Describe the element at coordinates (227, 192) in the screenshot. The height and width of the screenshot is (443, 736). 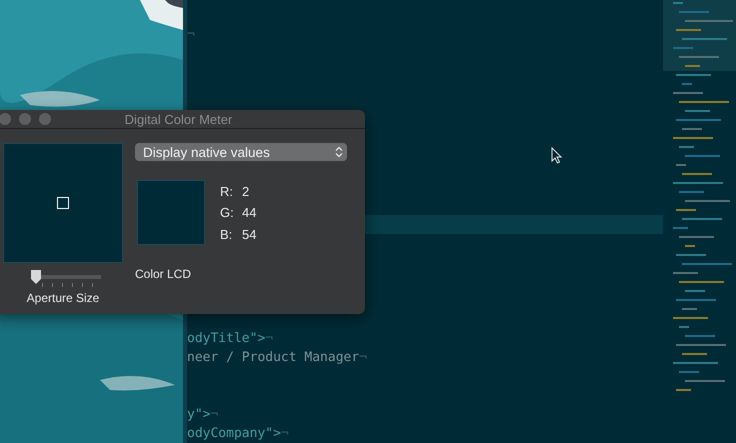
I see `channel-label: R:` at that location.